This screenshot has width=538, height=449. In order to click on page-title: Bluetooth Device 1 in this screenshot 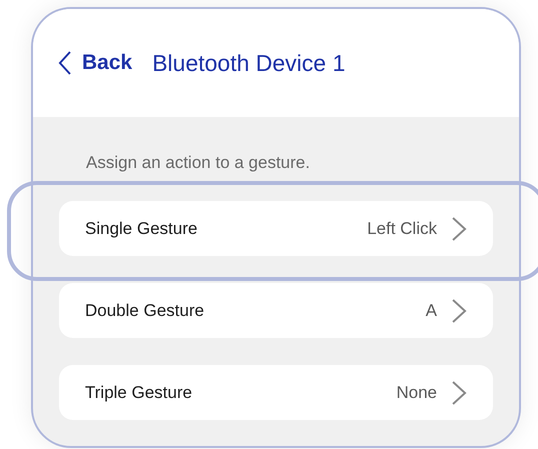, I will do `click(249, 63)`.